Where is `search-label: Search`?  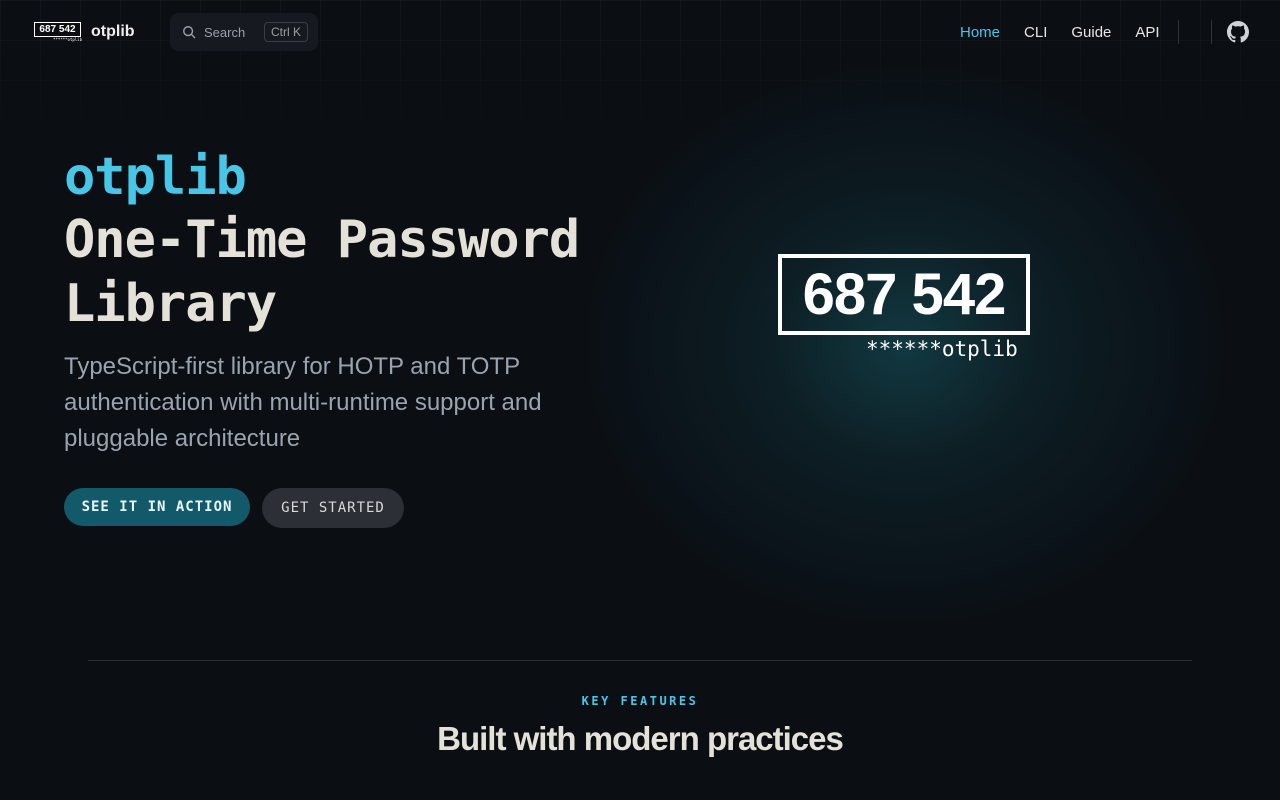 search-label: Search is located at coordinates (225, 32).